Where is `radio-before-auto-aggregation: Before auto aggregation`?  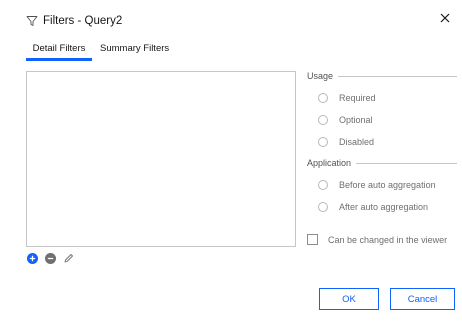 radio-before-auto-aggregation: Before auto aggregation is located at coordinates (377, 185).